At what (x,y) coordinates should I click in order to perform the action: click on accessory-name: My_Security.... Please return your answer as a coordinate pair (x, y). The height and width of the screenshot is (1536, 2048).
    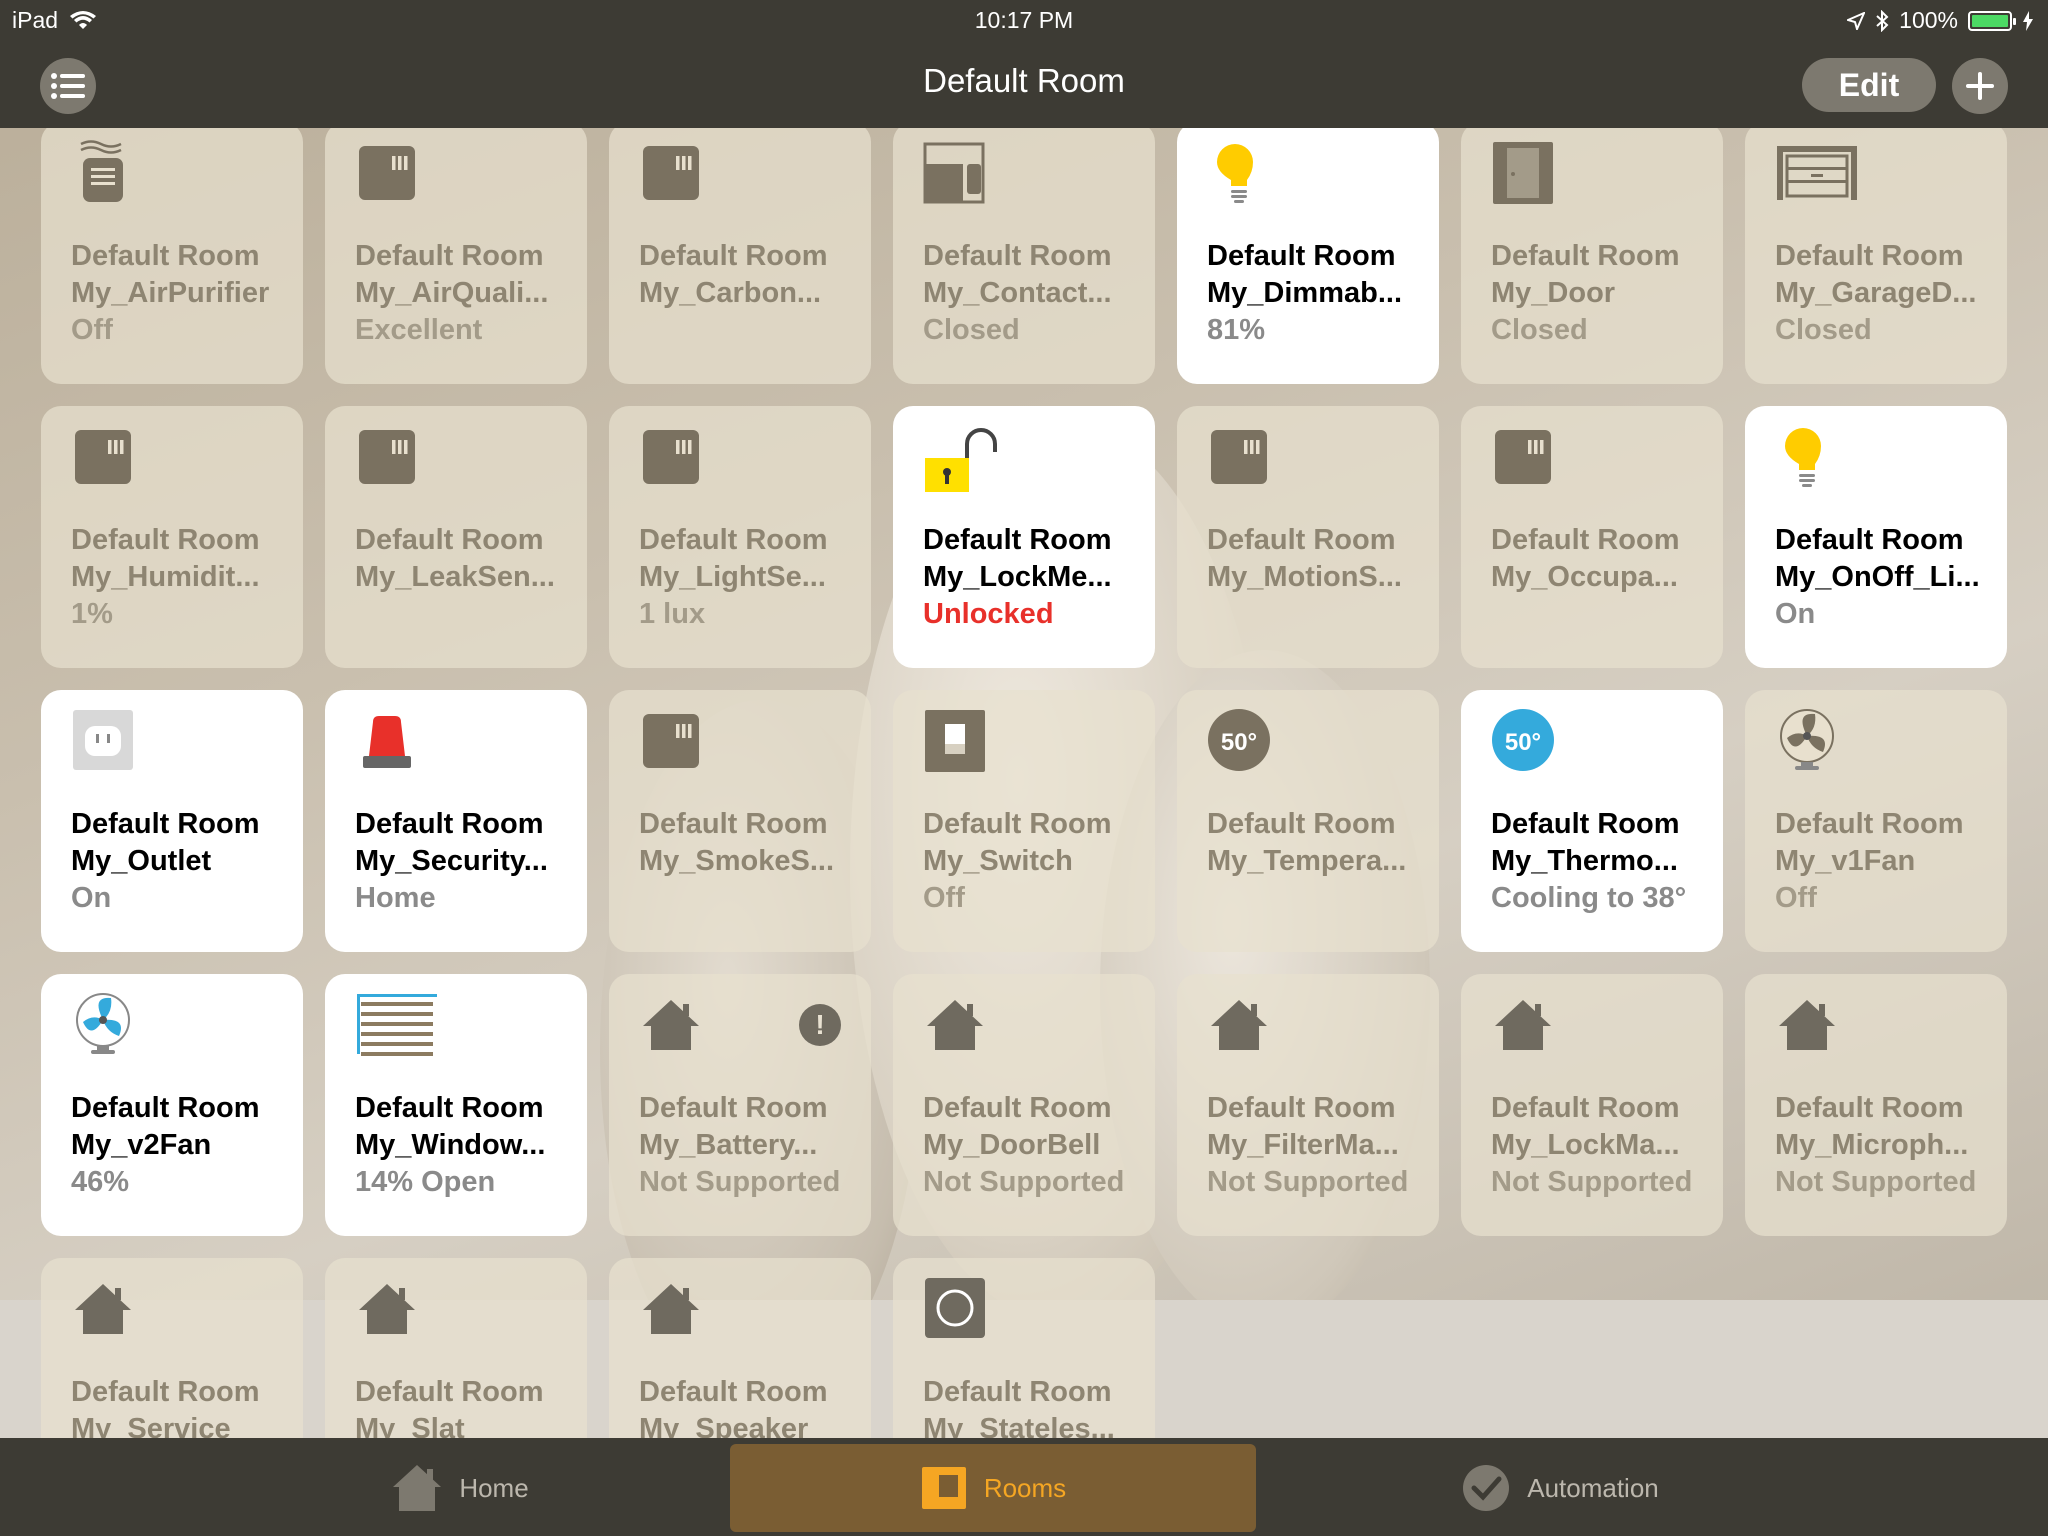
    Looking at the image, I should click on (451, 861).